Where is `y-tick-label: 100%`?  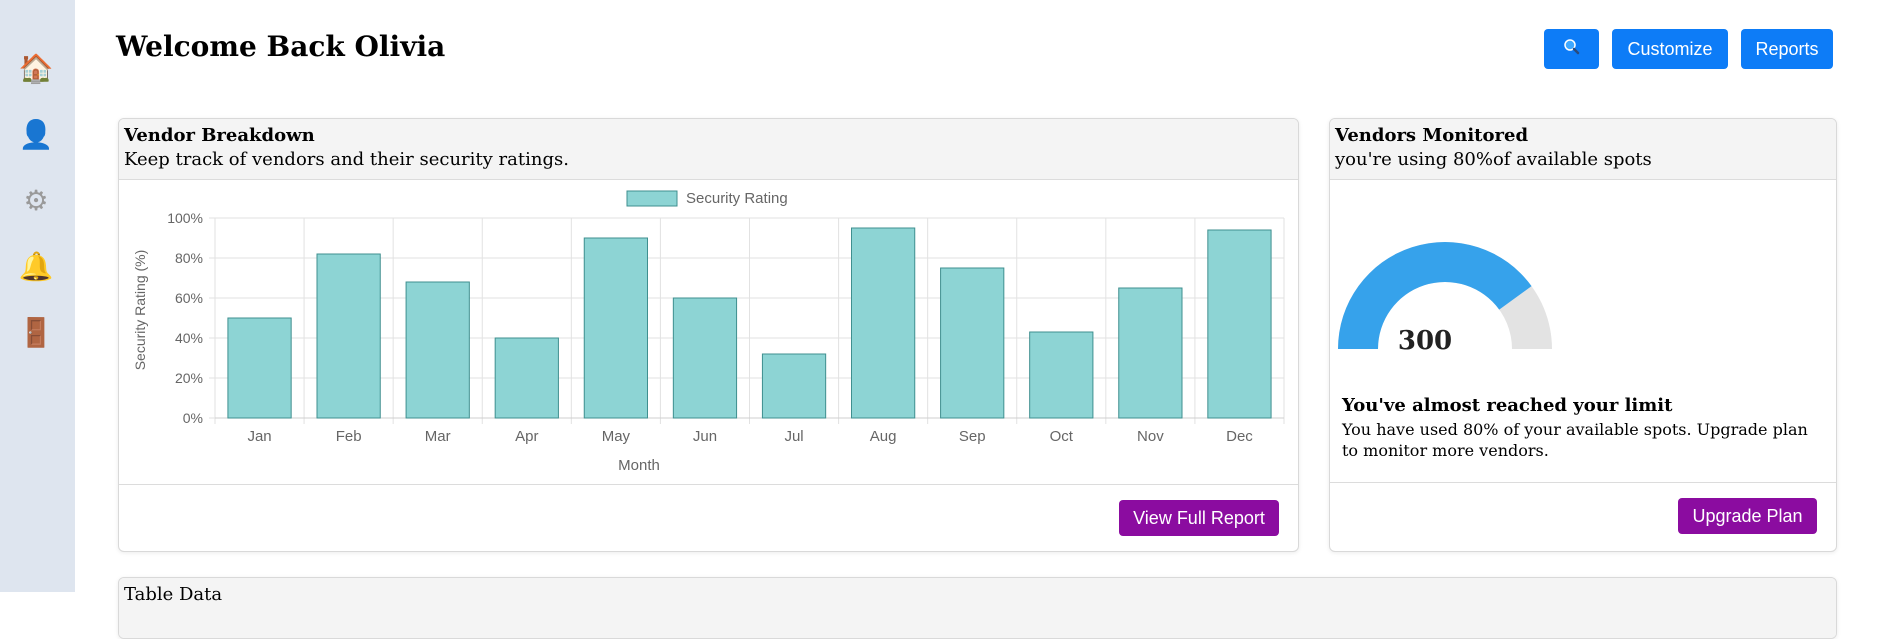
y-tick-label: 100% is located at coordinates (185, 218).